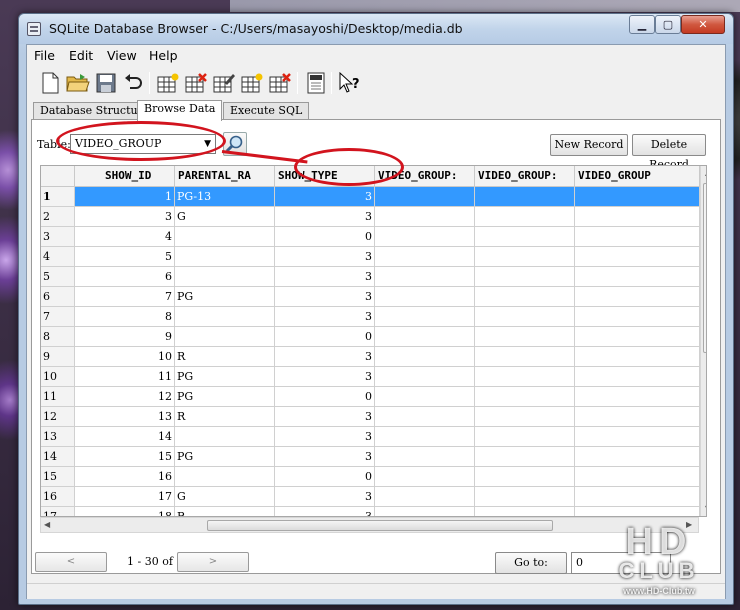  What do you see at coordinates (669, 152) in the screenshot?
I see `delete-record-button: Delete Record` at bounding box center [669, 152].